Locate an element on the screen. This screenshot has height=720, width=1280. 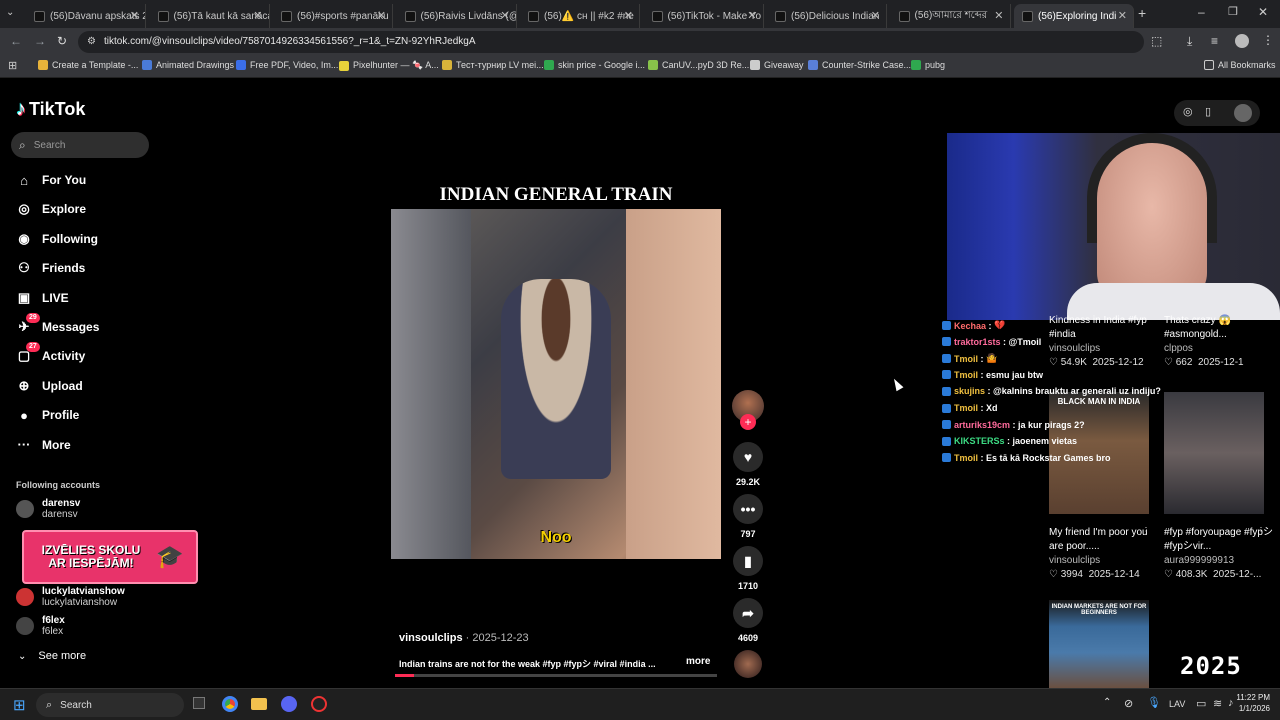
tiktok-logo: ♪ TikTok is located at coordinates (50, 109).